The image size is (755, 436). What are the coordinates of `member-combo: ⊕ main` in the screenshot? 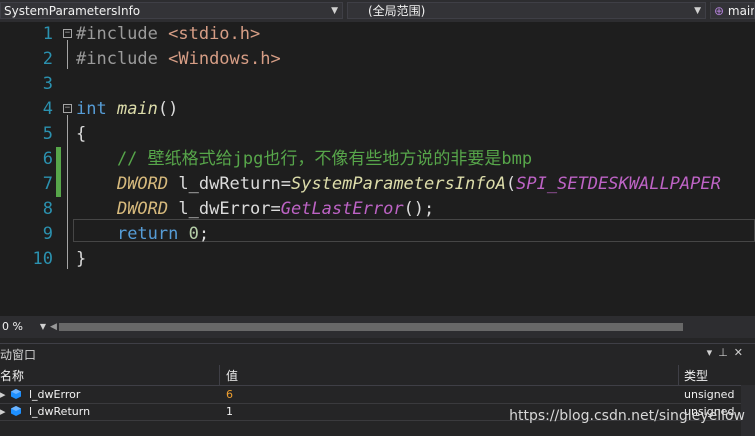 It's located at (732, 10).